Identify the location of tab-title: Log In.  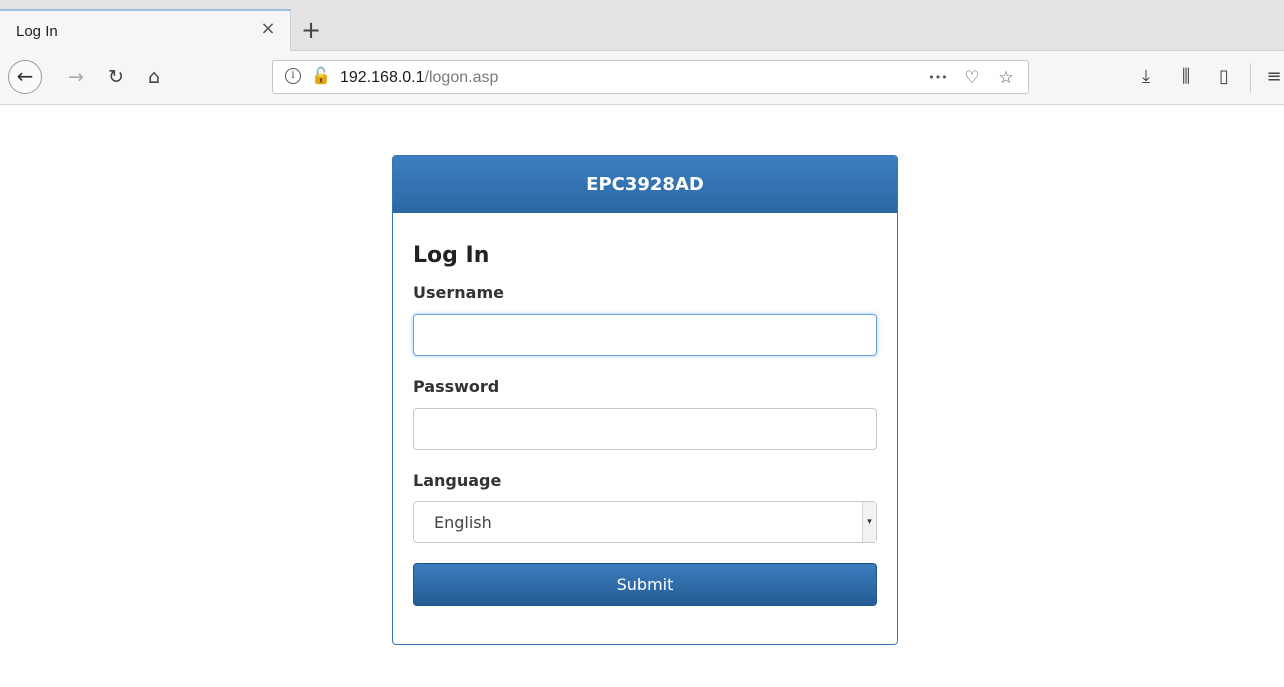
(37, 31).